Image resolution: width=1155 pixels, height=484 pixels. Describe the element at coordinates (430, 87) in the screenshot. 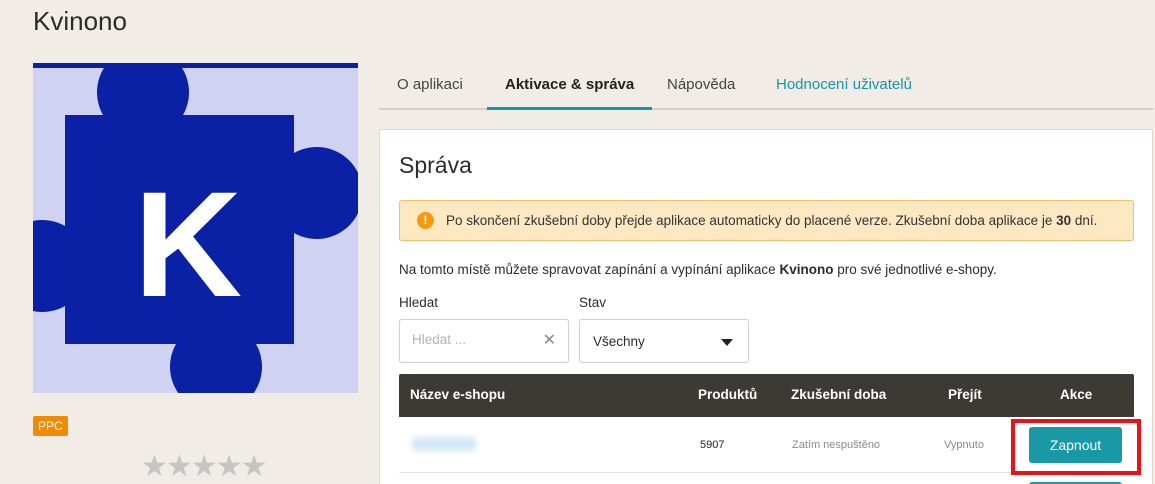

I see `tab-about: O aplikaci` at that location.